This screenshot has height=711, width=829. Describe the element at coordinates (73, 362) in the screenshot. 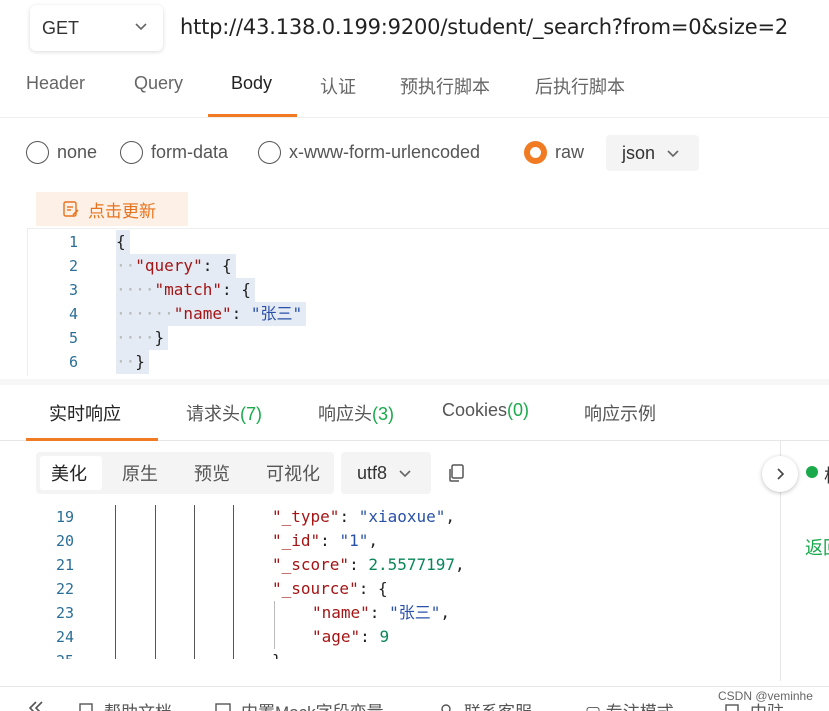

I see `line-number: 6` at that location.